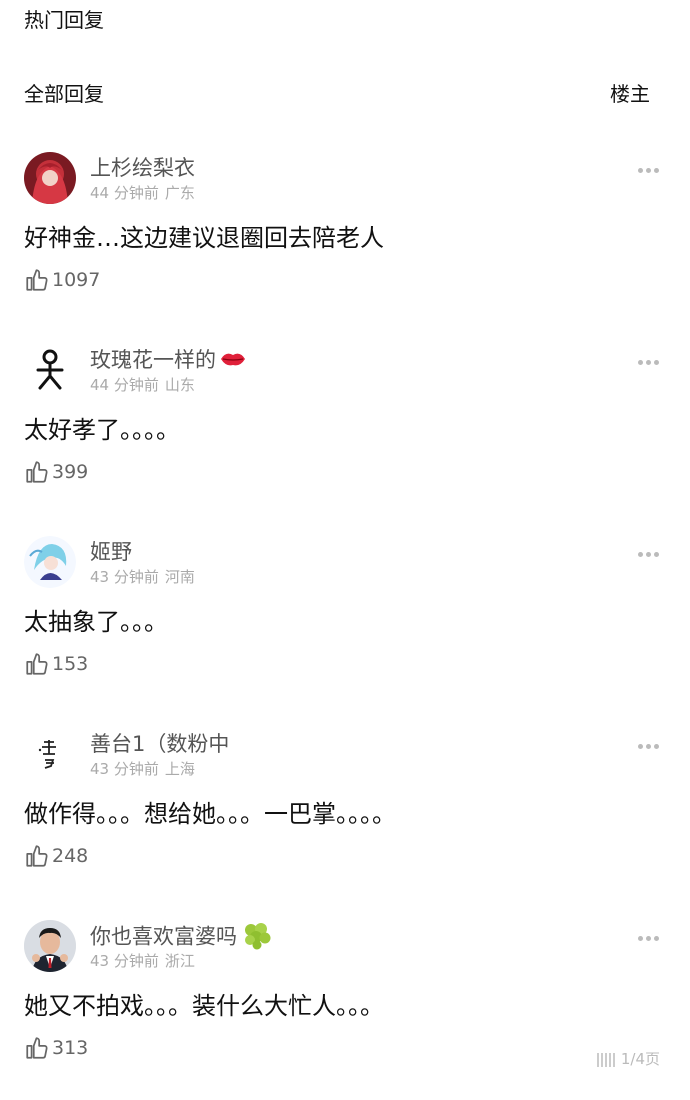 The height and width of the screenshot is (1100, 690). I want to click on comment-meta: 43 分钟前 上海, so click(142, 769).